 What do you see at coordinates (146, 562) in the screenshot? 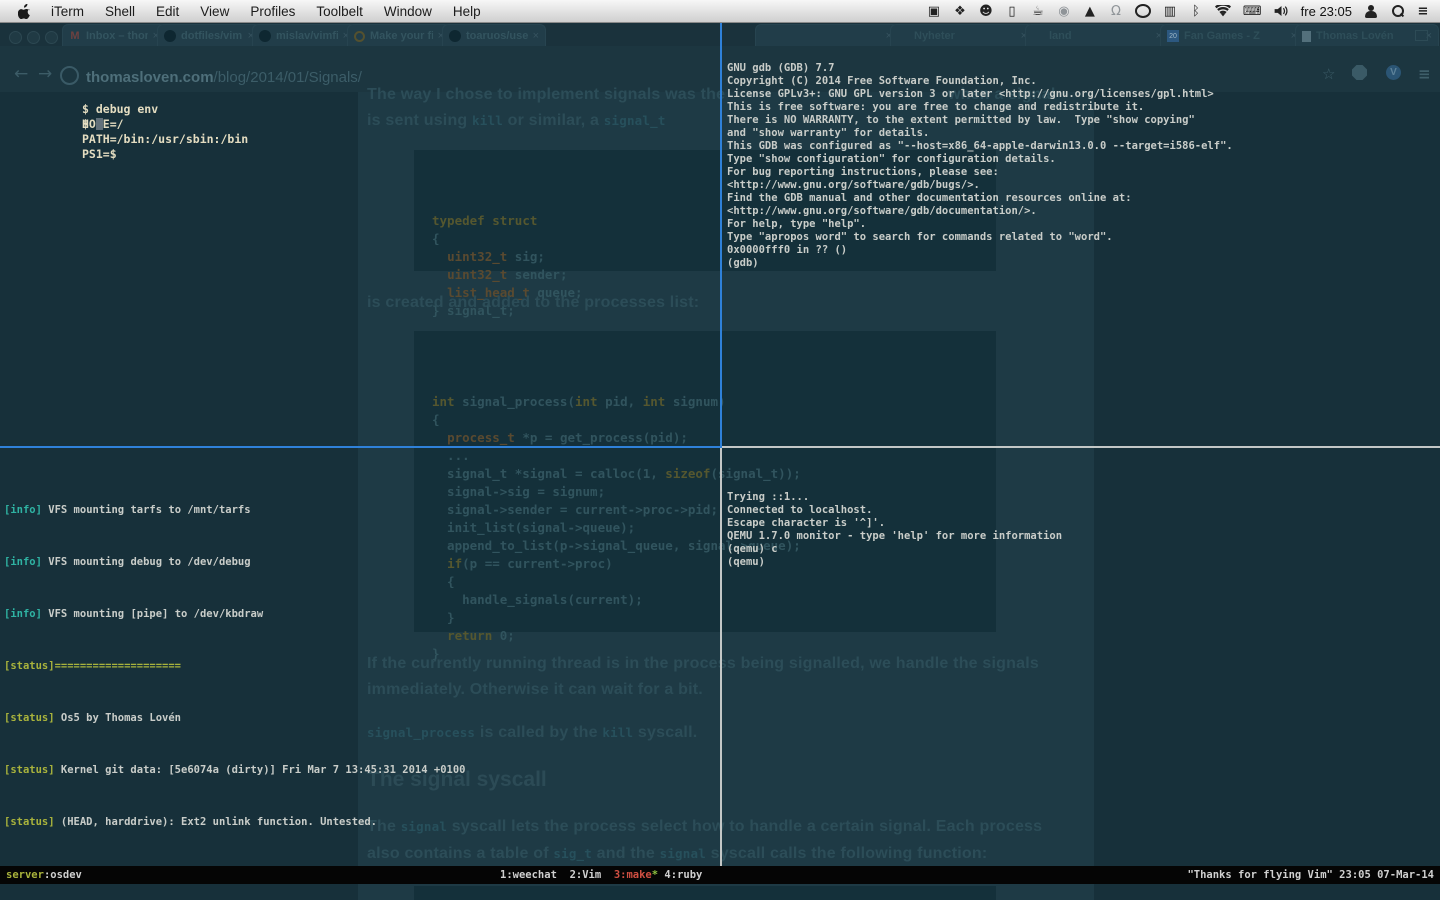
I see `log-text: VFS mounting debug to /dev/debug` at bounding box center [146, 562].